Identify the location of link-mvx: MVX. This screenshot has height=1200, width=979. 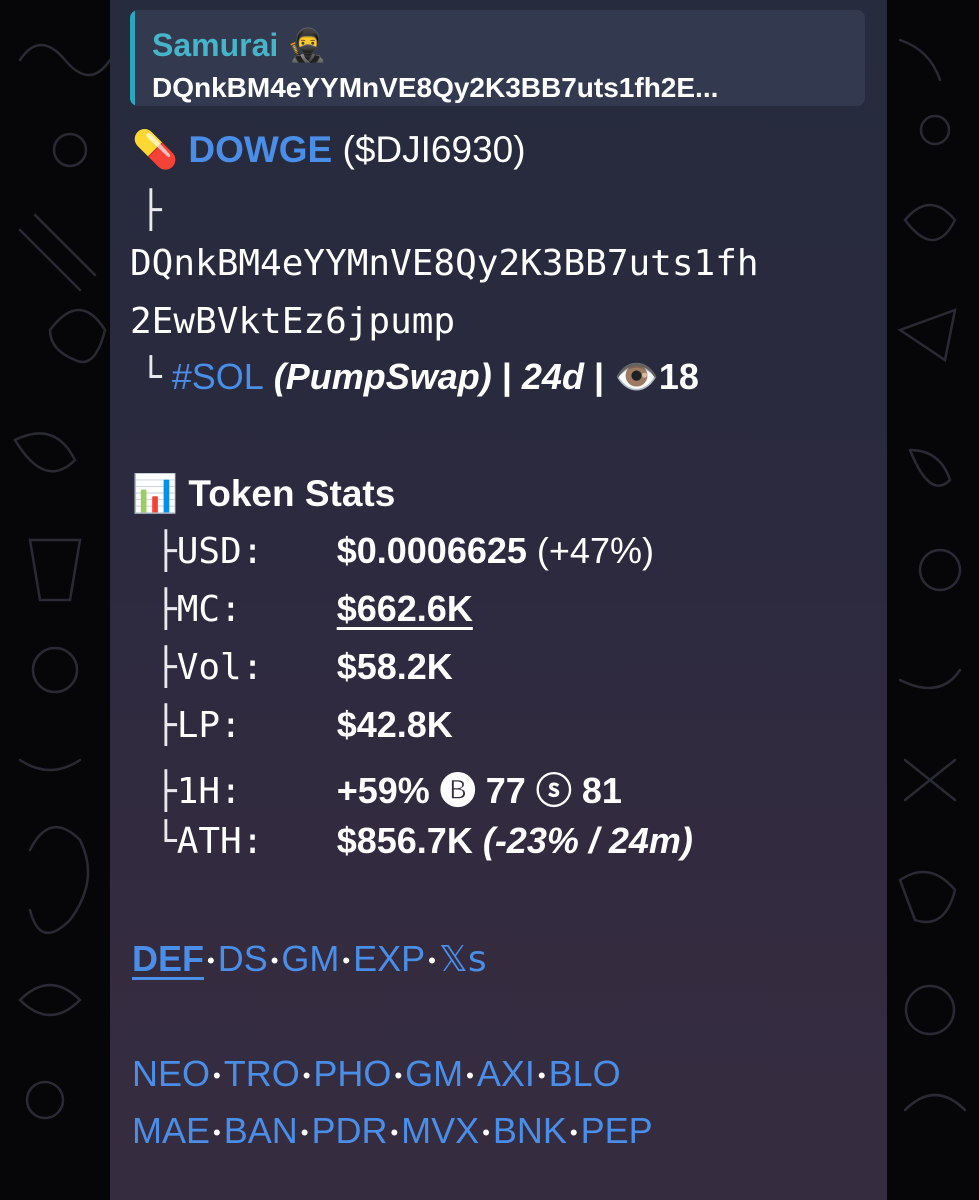
(440, 1130).